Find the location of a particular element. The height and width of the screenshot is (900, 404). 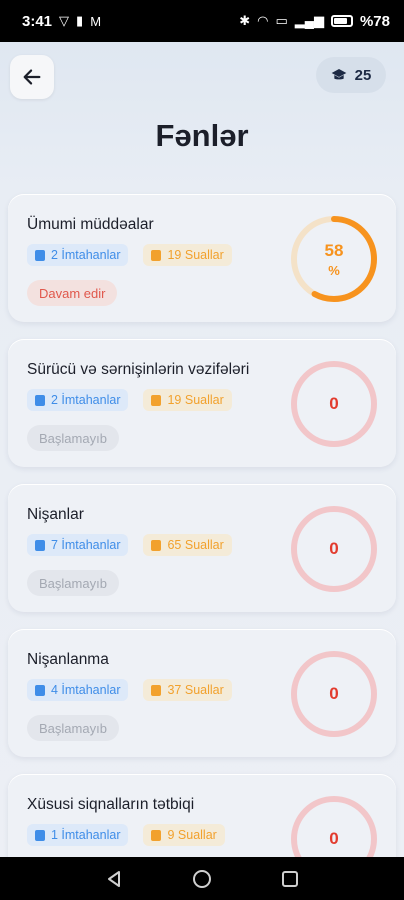

wifi-icon: ◠ is located at coordinates (263, 20).